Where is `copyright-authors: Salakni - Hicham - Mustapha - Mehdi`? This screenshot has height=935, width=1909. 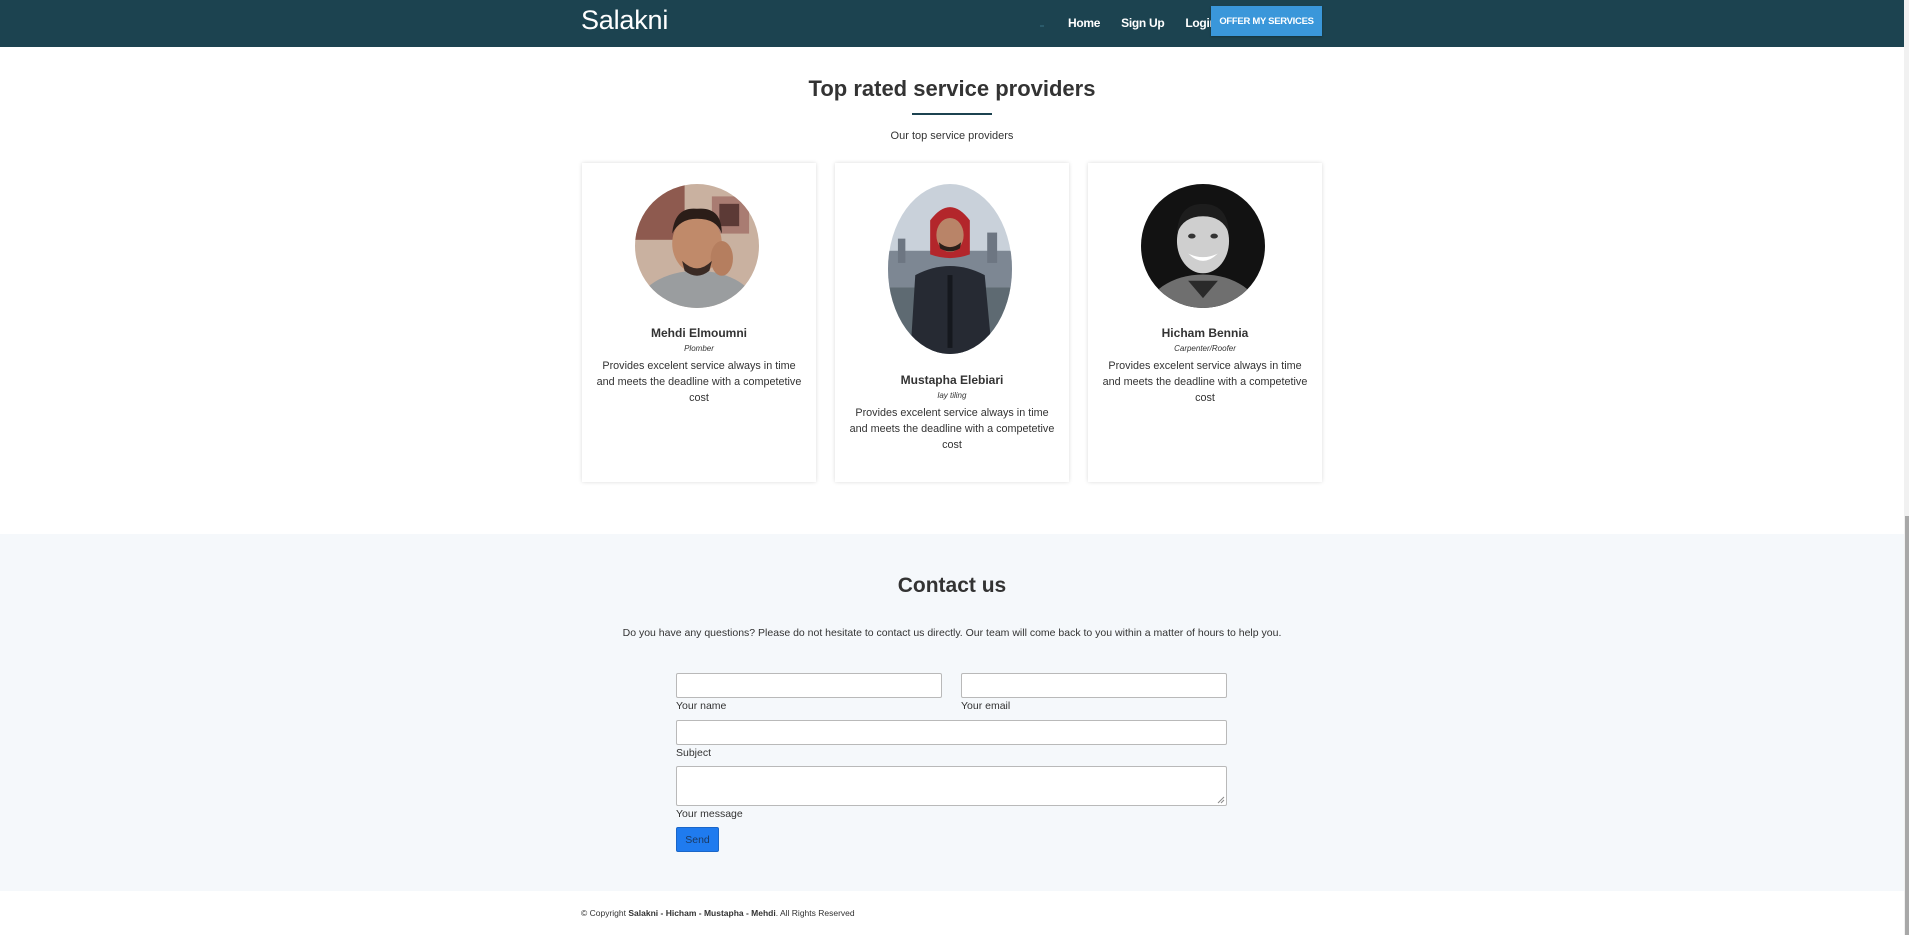 copyright-authors: Salakni - Hicham - Mustapha - Mehdi is located at coordinates (702, 913).